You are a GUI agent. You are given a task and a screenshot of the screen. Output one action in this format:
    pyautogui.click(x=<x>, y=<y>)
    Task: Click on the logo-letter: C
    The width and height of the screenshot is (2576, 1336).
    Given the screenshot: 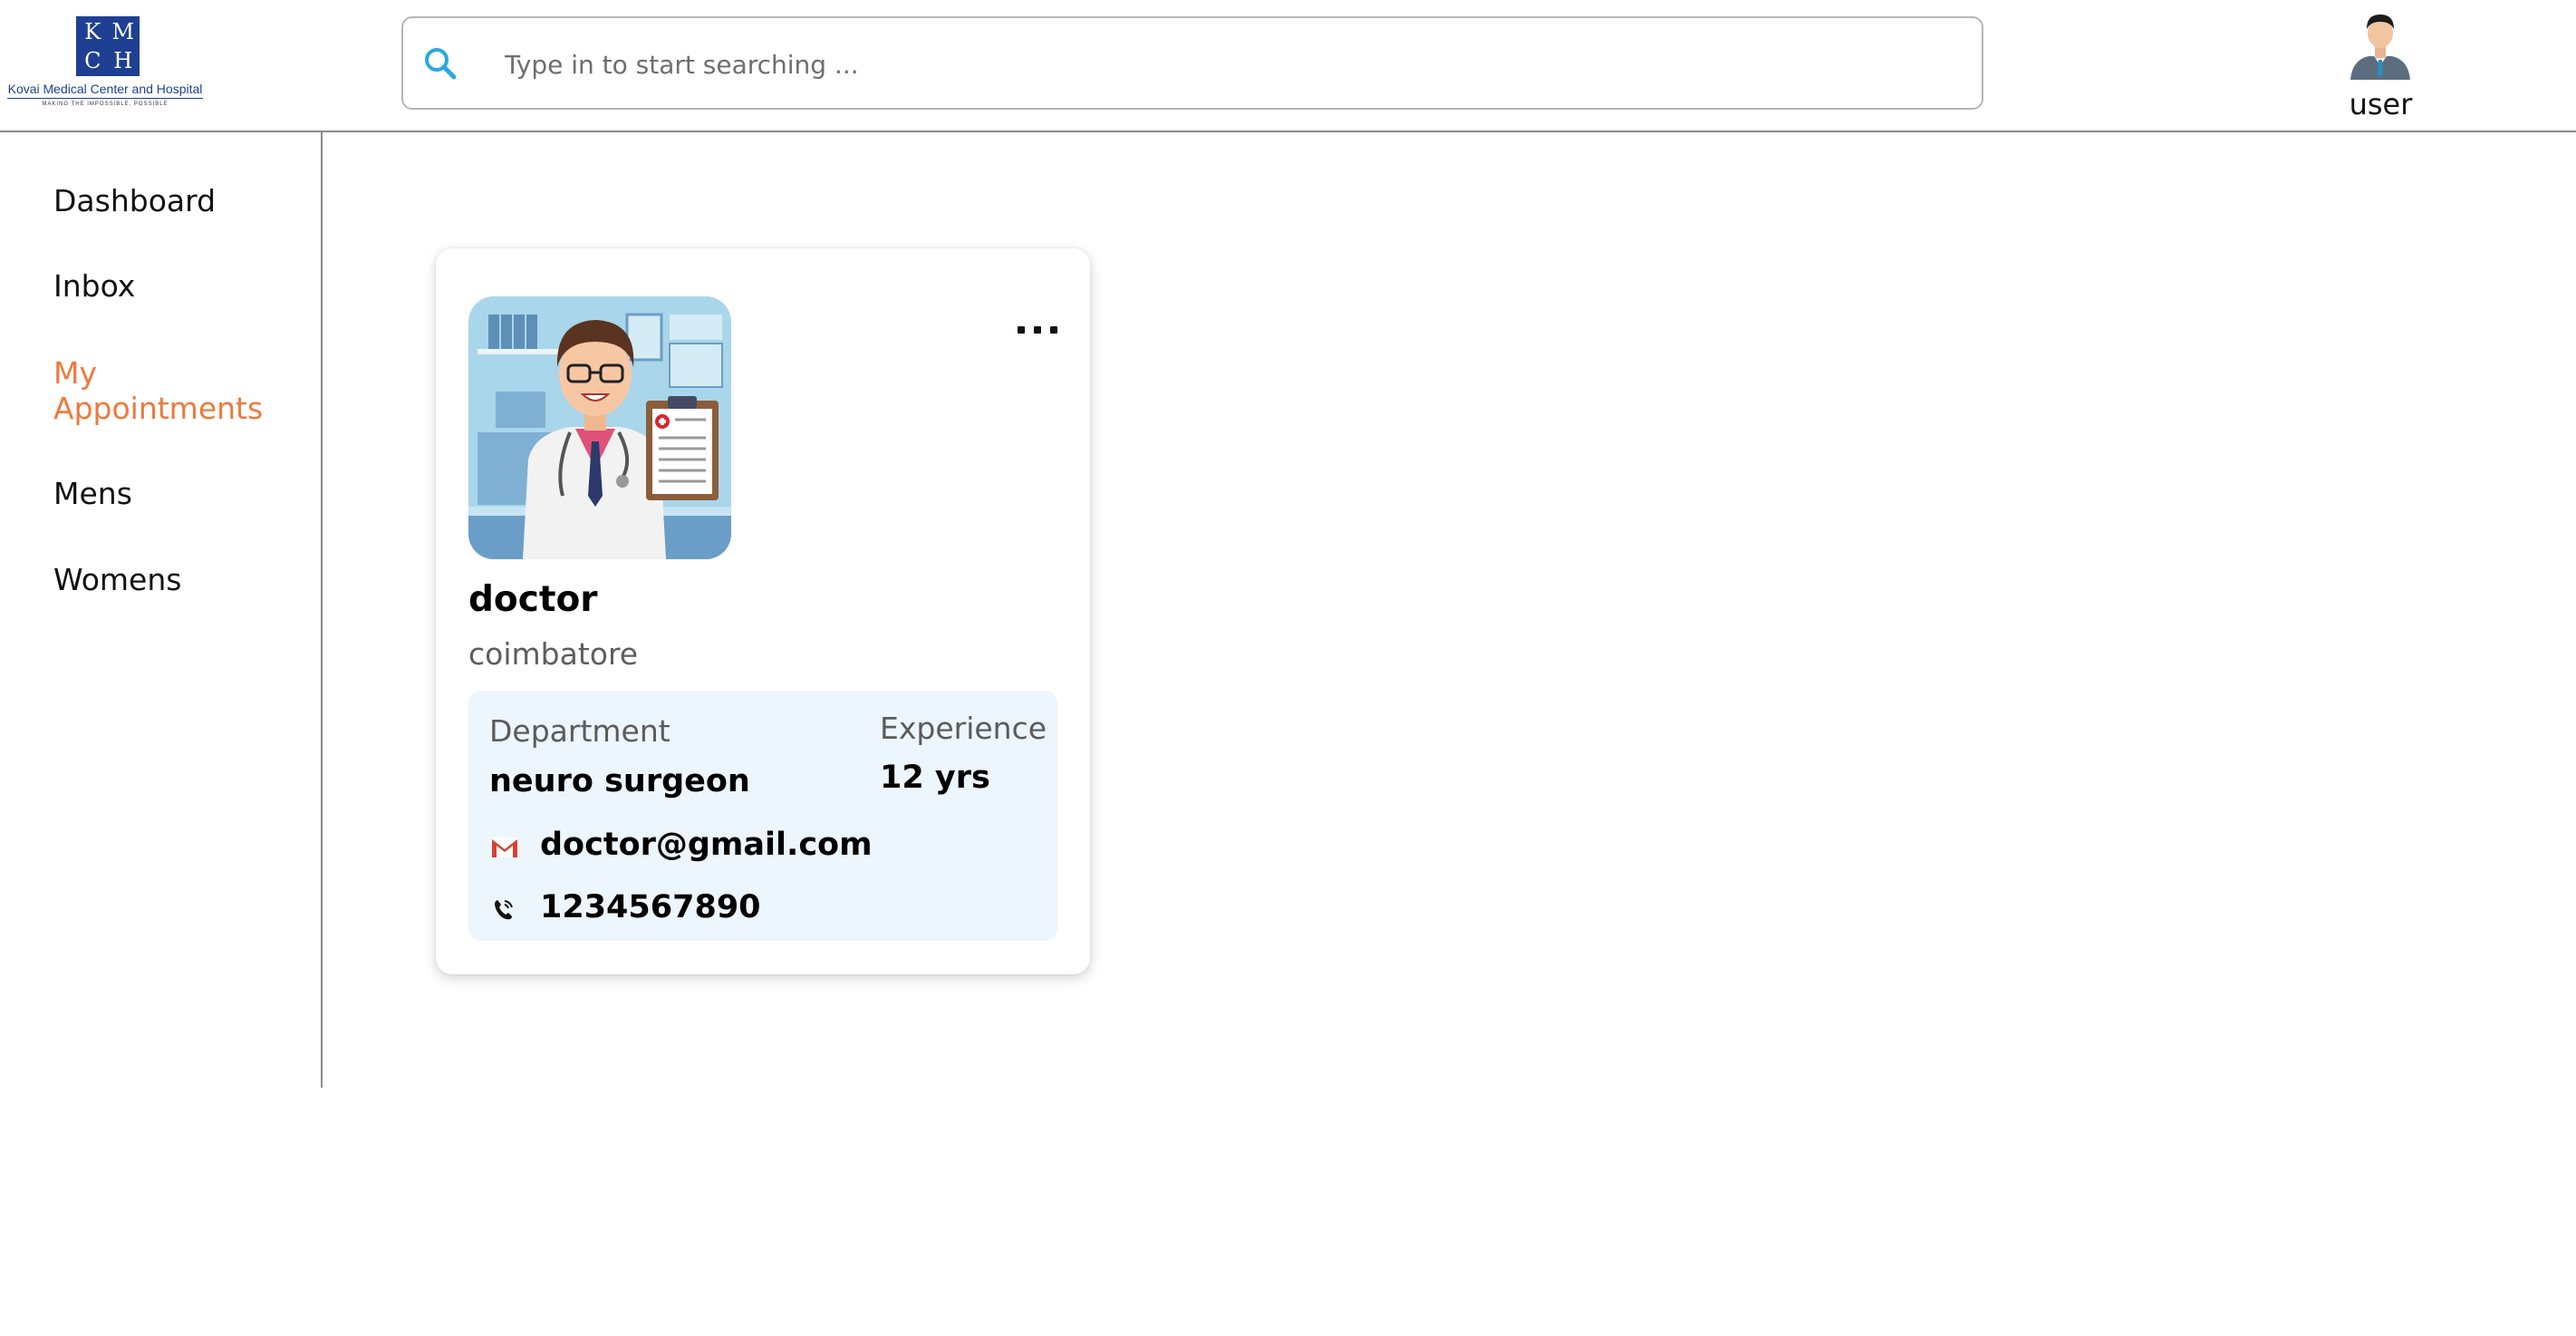 What is the action you would take?
    pyautogui.click(x=92, y=60)
    